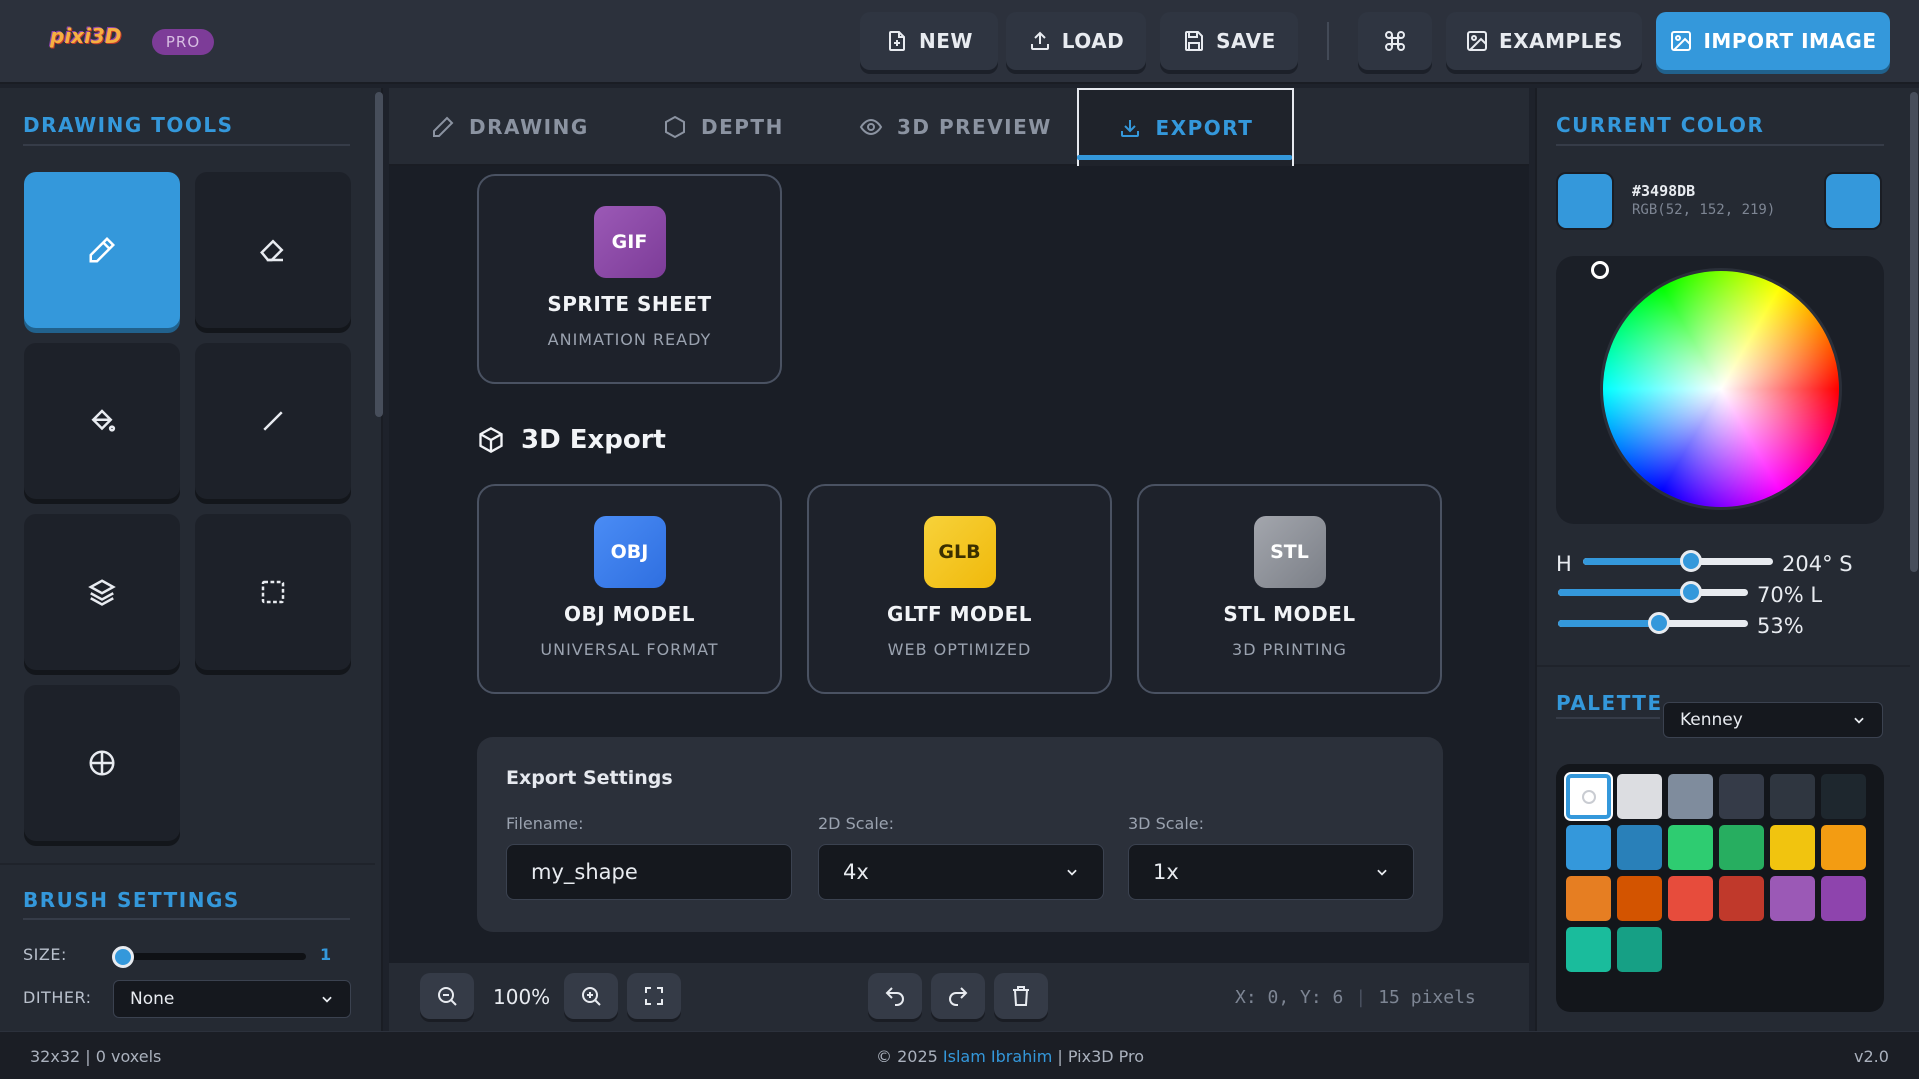 The image size is (1919, 1079). Describe the element at coordinates (102, 250) in the screenshot. I see `tool-pencil` at that location.